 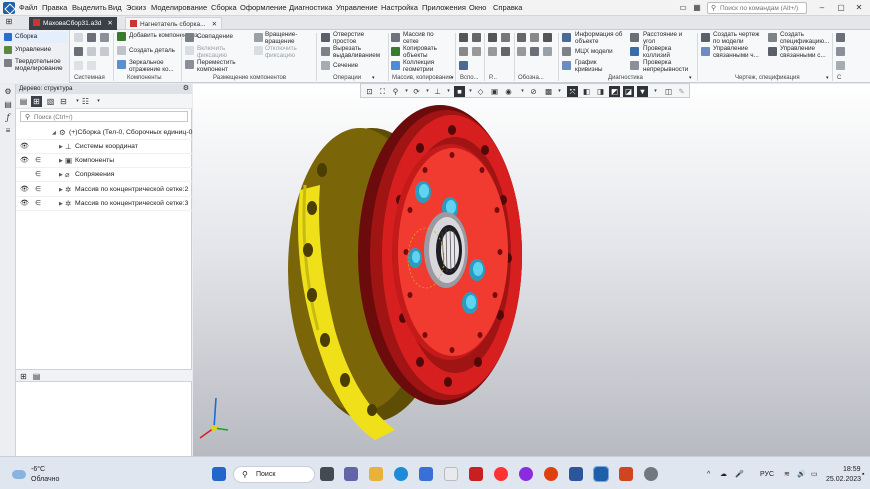 What do you see at coordinates (35, 66) in the screenshot?
I see `mode-solid-modeling: Твердотельное моделирование` at bounding box center [35, 66].